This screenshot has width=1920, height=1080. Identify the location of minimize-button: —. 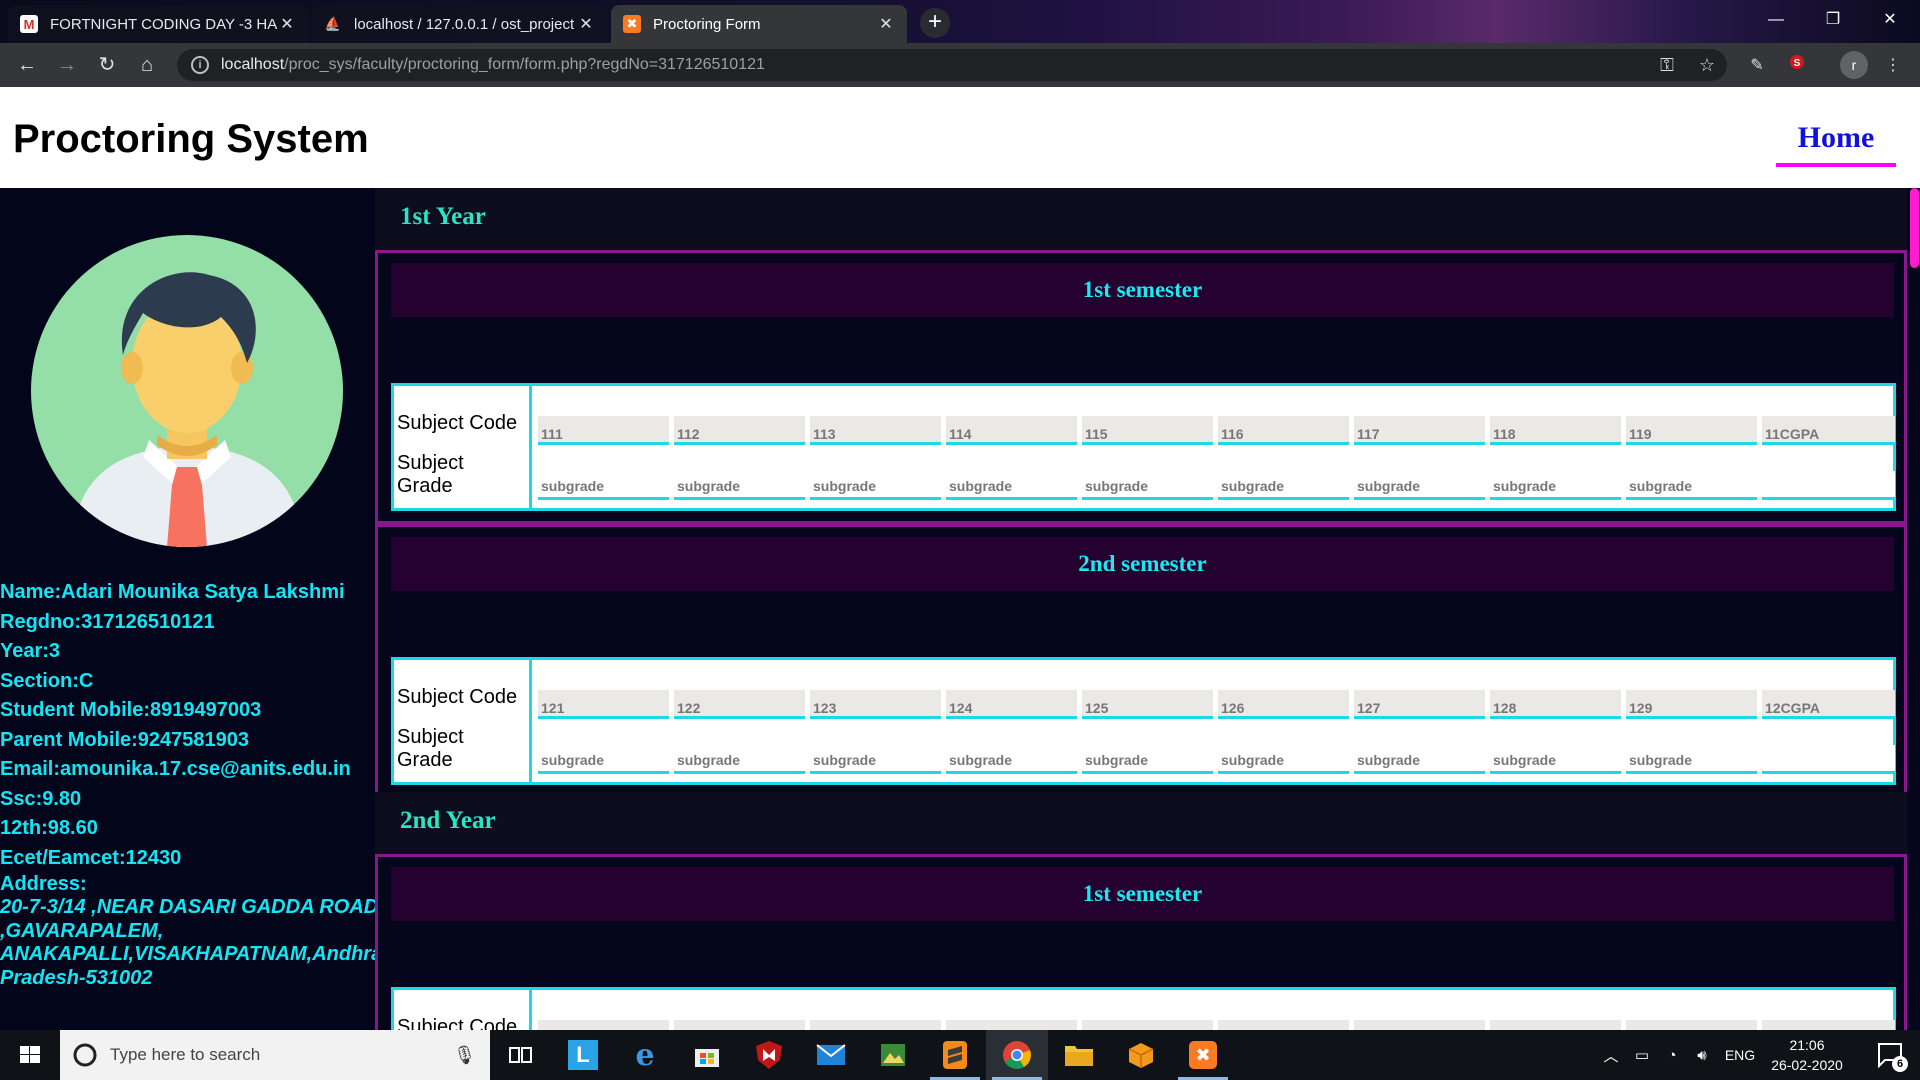
(1776, 20).